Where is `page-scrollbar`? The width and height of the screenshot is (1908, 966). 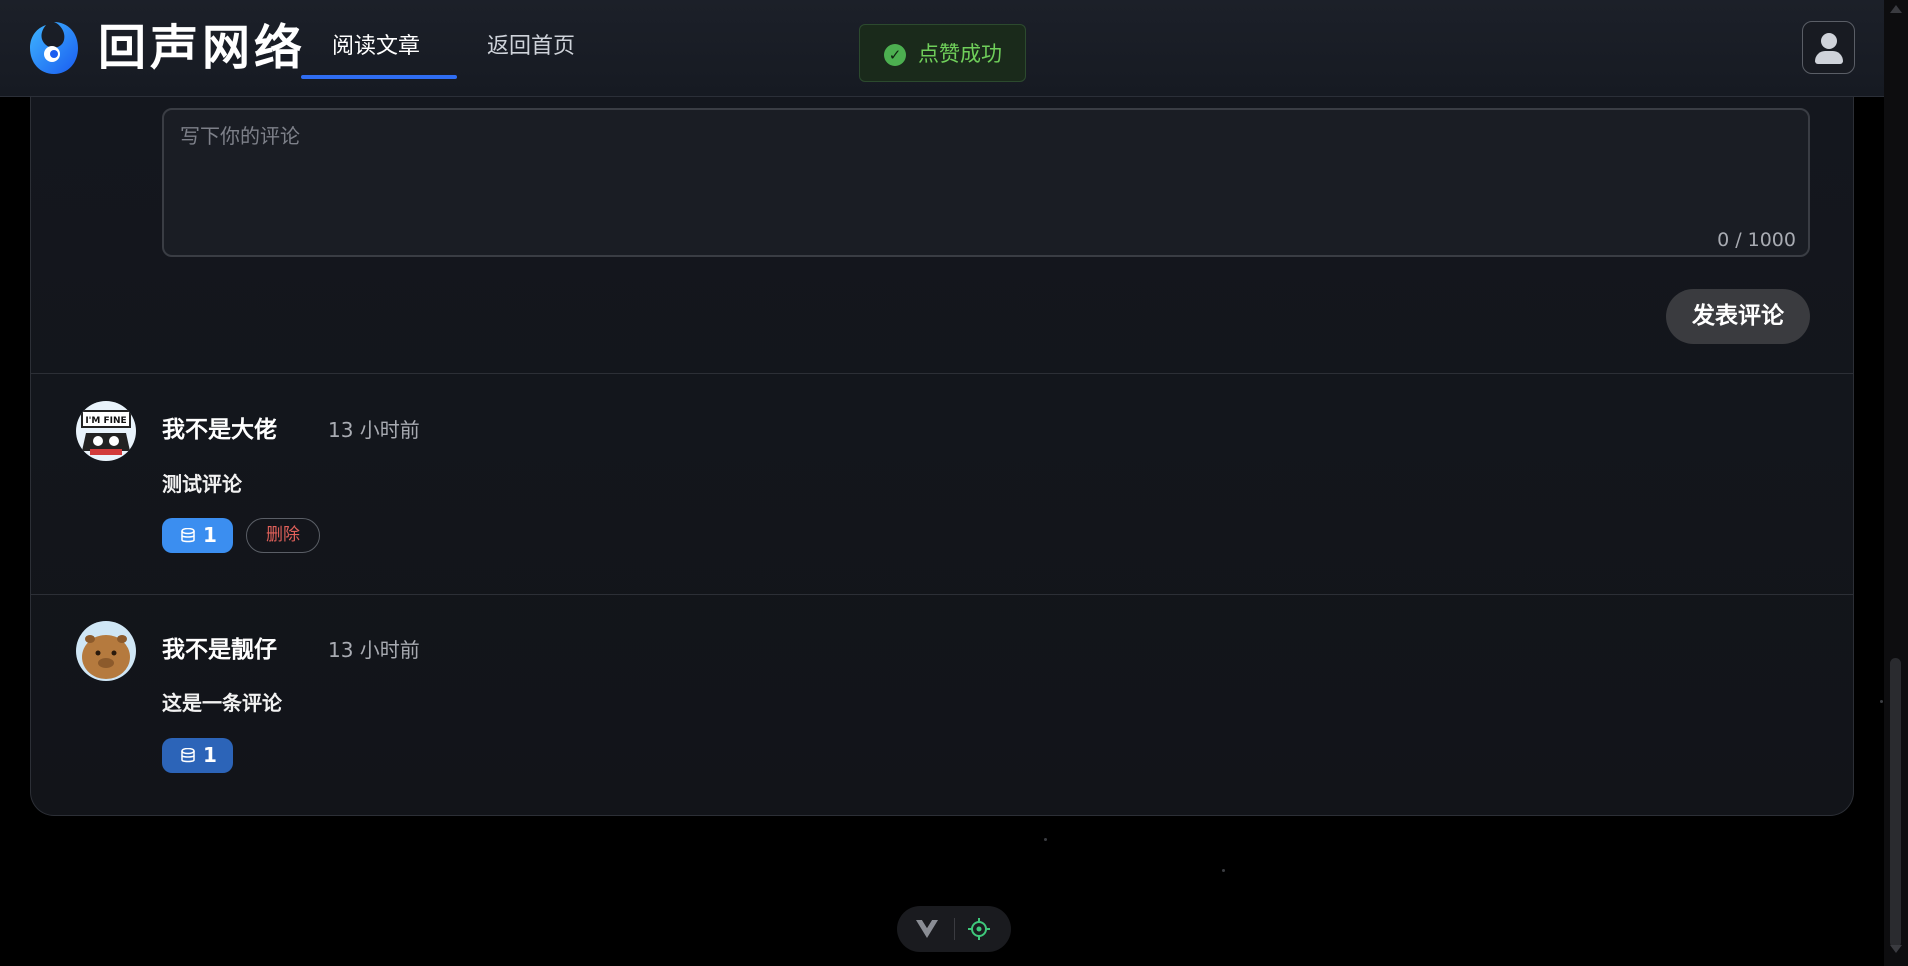
page-scrollbar is located at coordinates (1896, 483).